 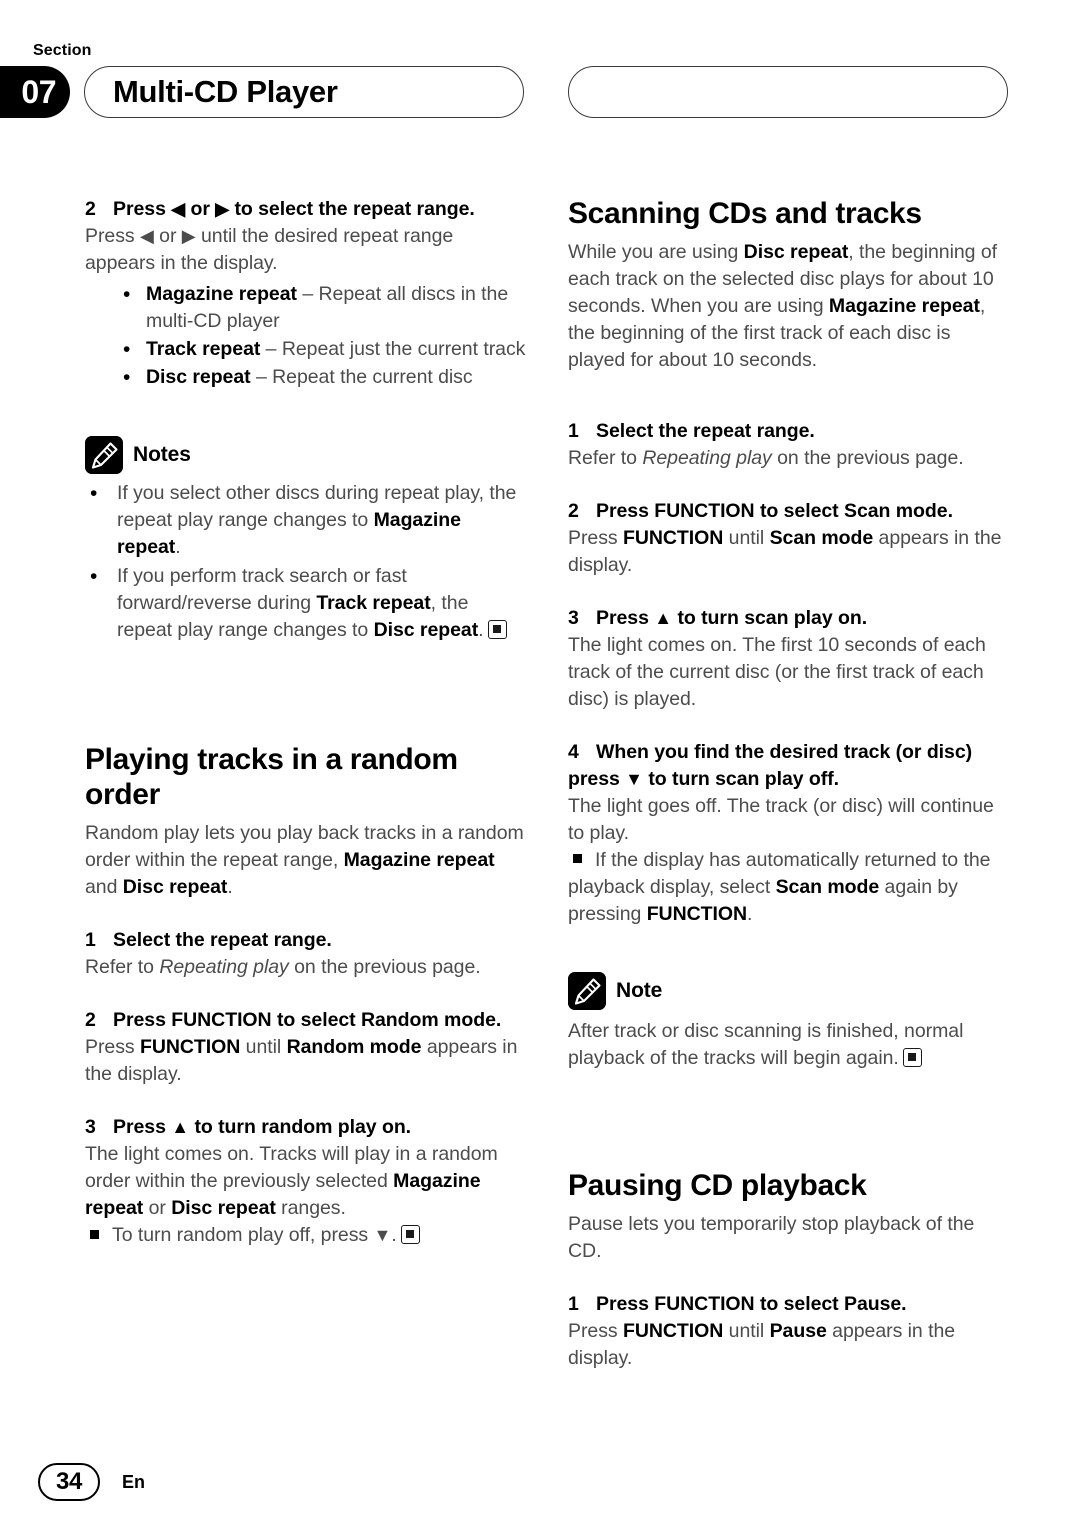 What do you see at coordinates (789, 431) in the screenshot?
I see `step-heading-scan-1: 1 Select the repeat range.` at bounding box center [789, 431].